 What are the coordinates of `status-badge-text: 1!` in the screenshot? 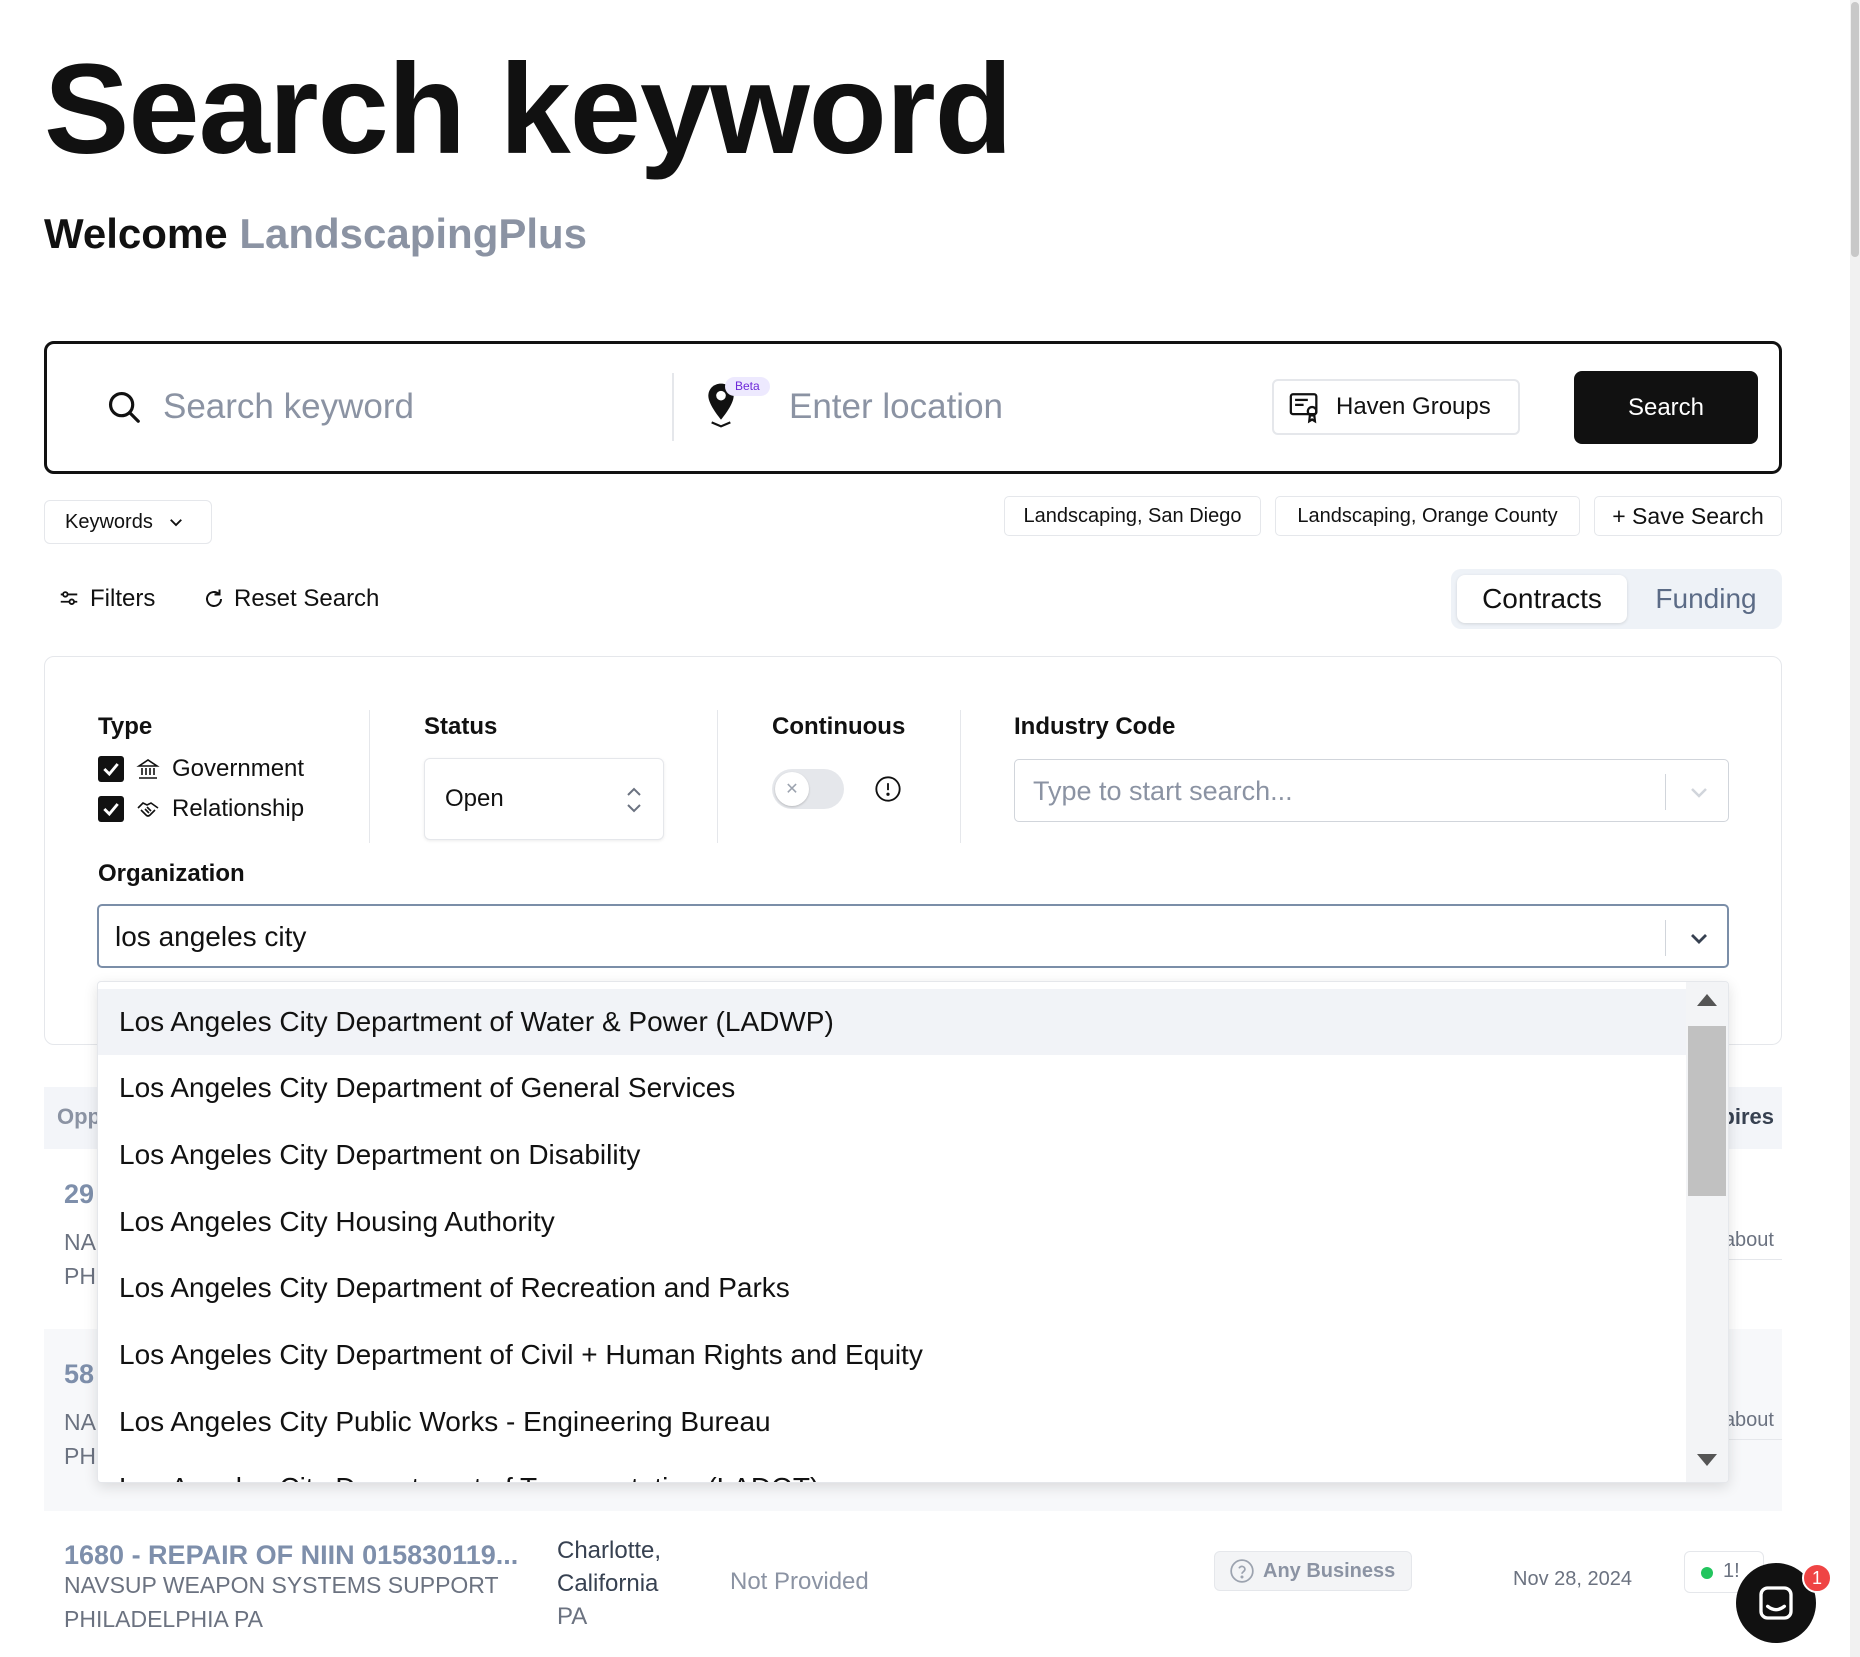 It's located at (1731, 1571).